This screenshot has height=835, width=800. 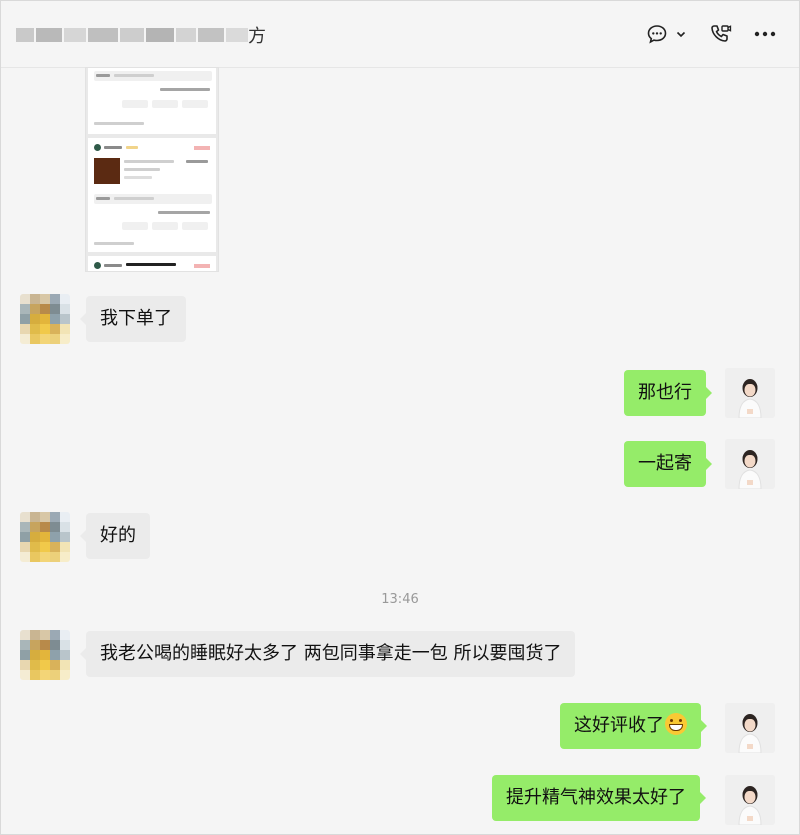 What do you see at coordinates (668, 393) in the screenshot?
I see `message-bubble: 那也行` at bounding box center [668, 393].